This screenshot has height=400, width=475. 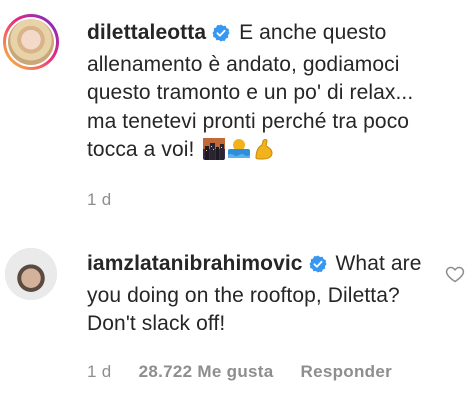 What do you see at coordinates (455, 274) in the screenshot?
I see `like-heart-icon` at bounding box center [455, 274].